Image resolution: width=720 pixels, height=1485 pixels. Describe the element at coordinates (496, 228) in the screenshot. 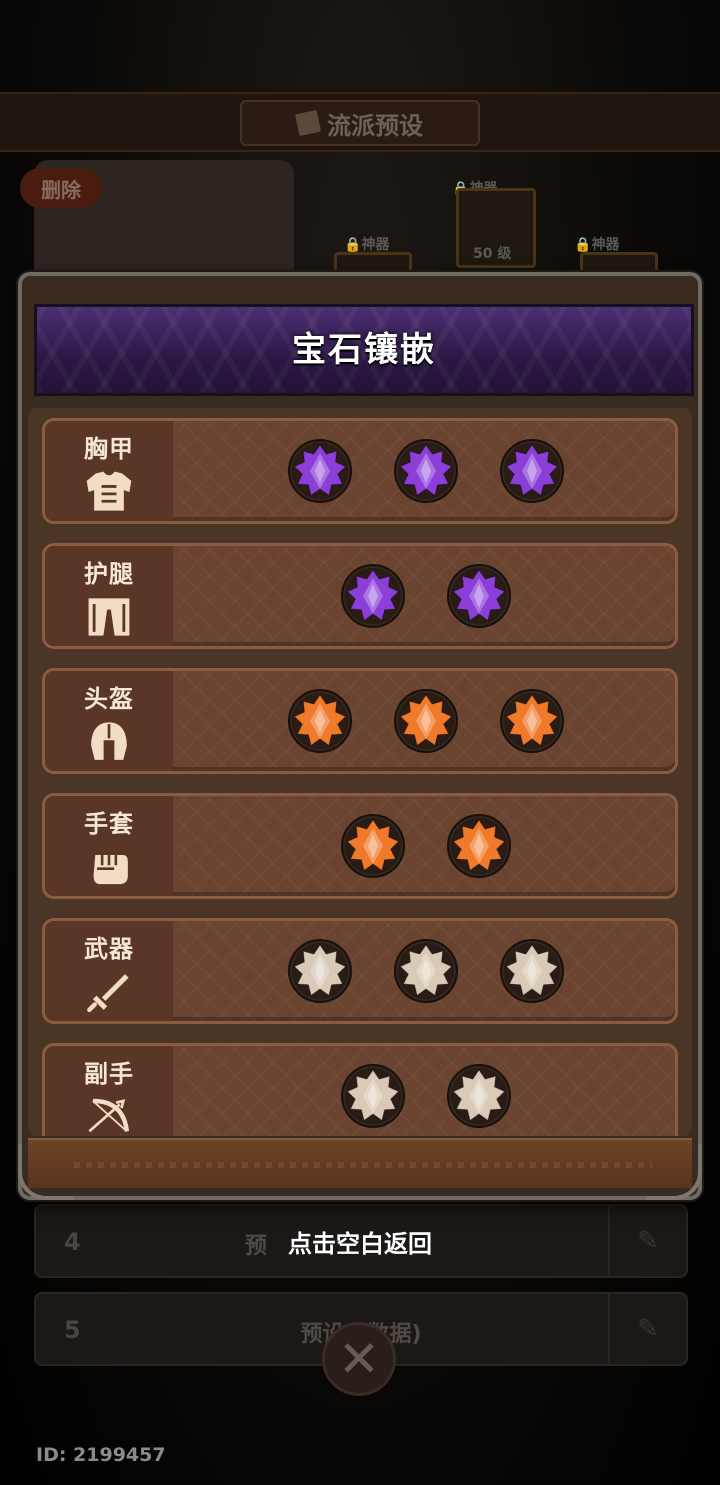

I see `bg-equip-slot: 50 级` at that location.